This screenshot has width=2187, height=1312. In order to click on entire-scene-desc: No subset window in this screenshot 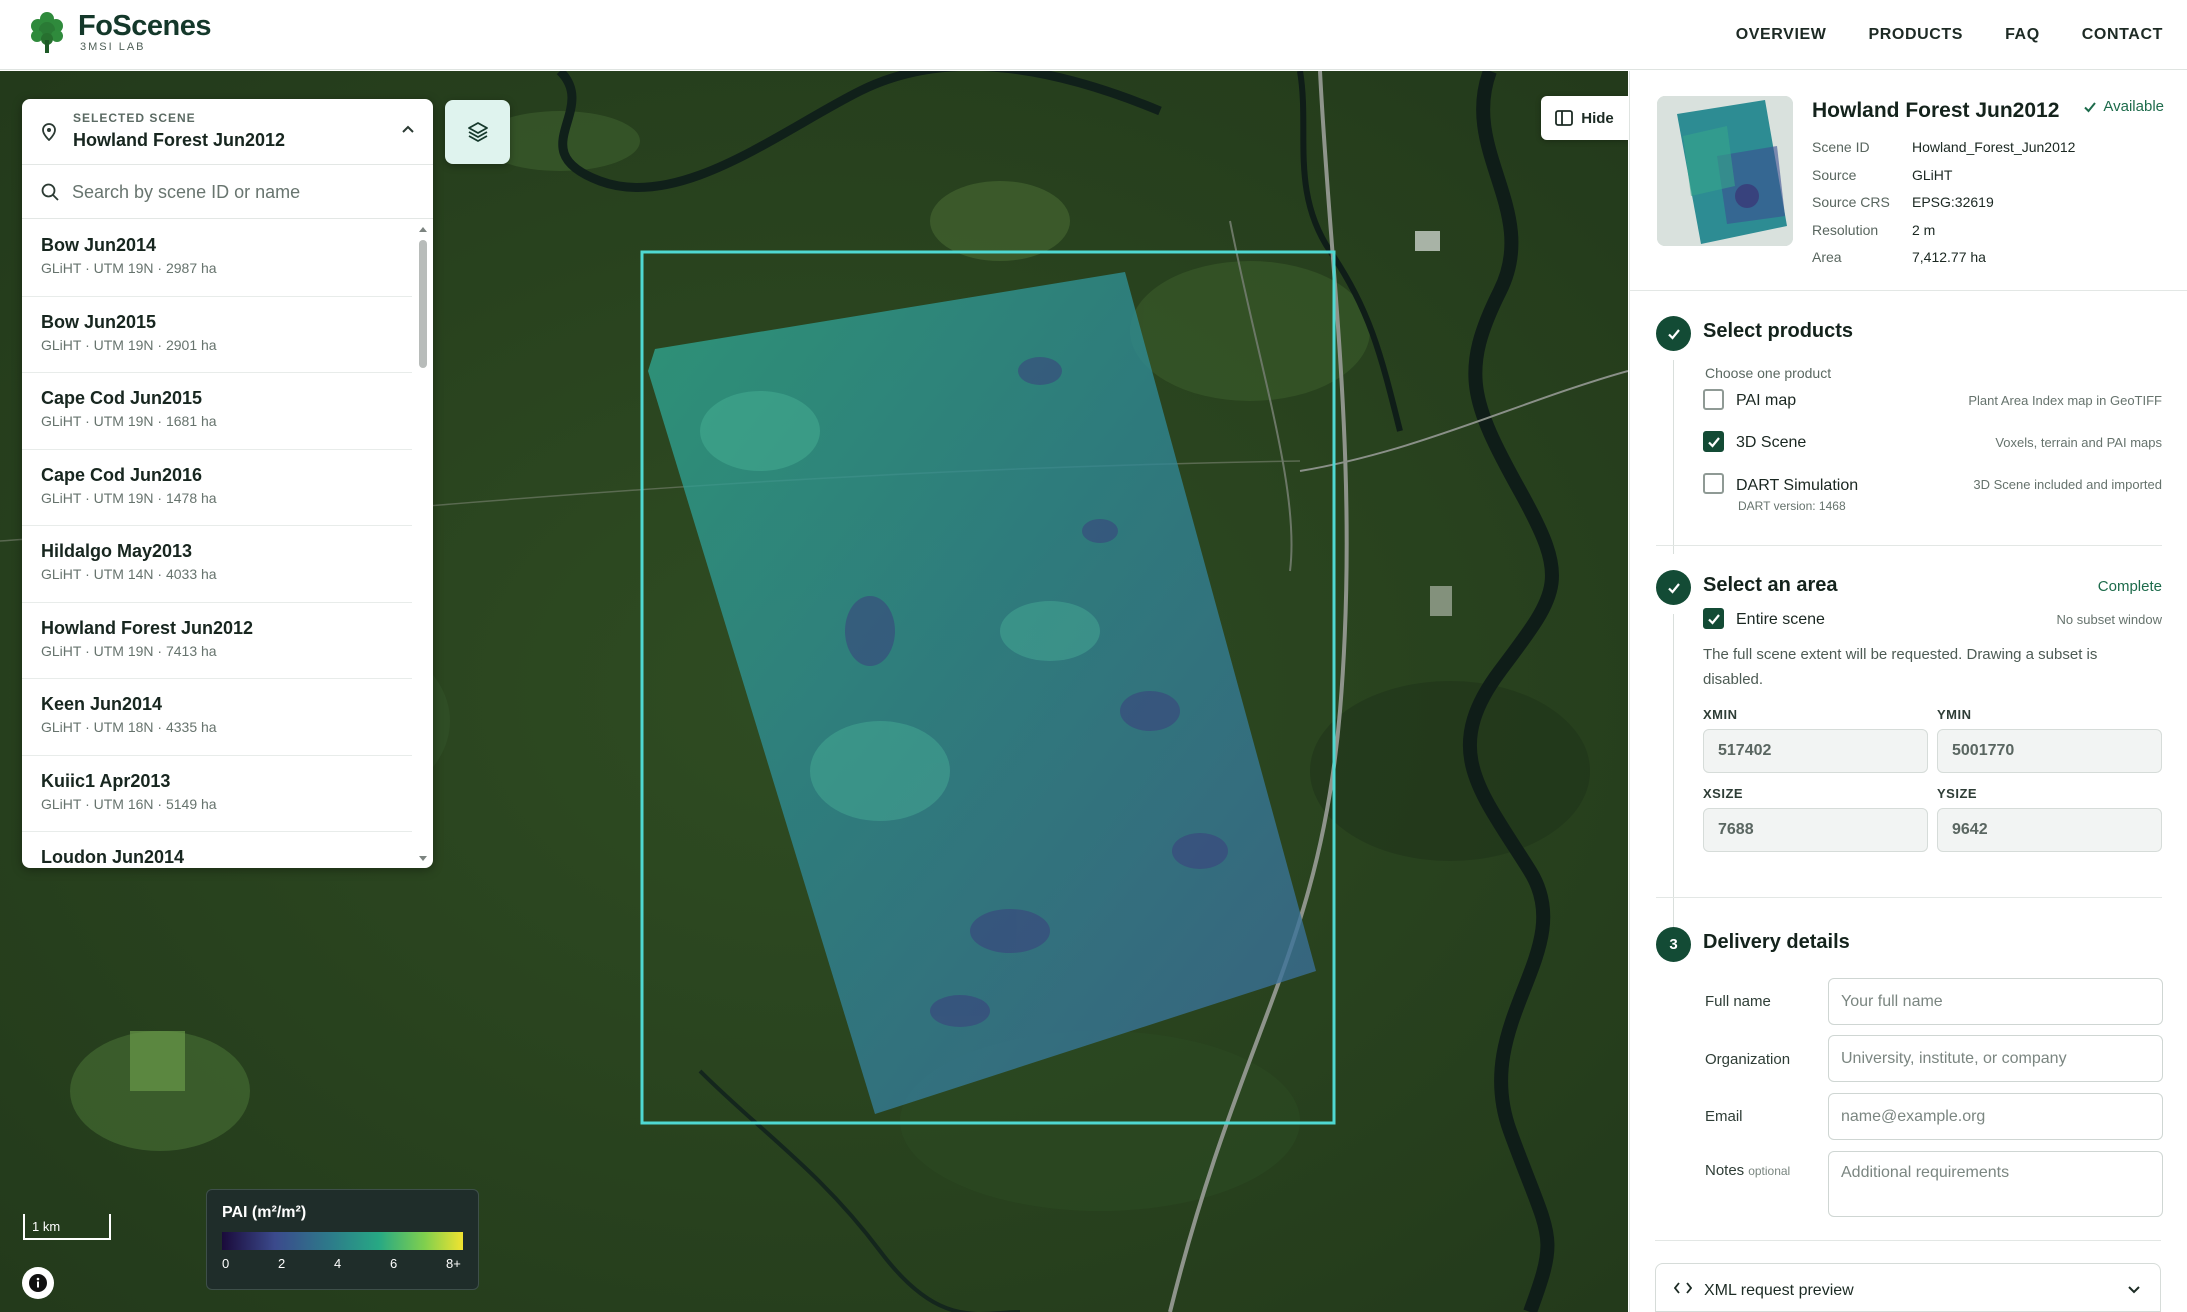, I will do `click(2109, 619)`.